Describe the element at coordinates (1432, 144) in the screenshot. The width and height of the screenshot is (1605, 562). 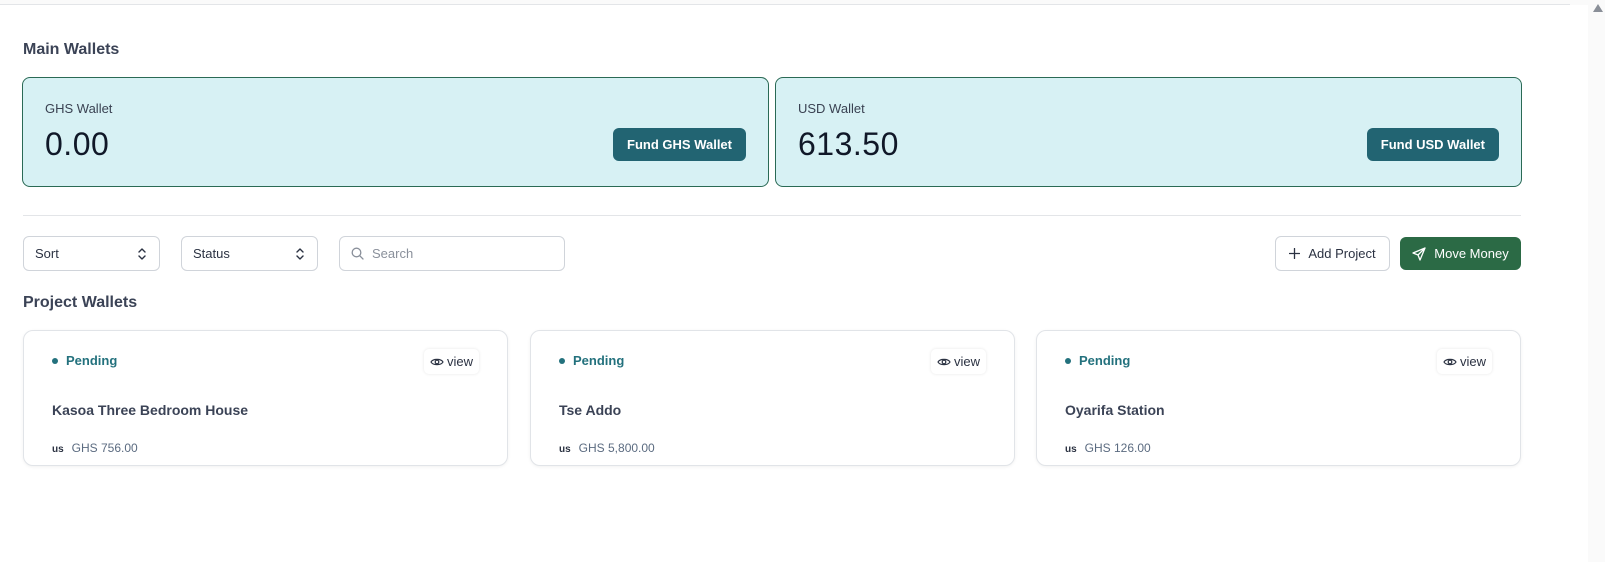
I see `fund-usd-wallet-button: Fund USD Wallet` at that location.